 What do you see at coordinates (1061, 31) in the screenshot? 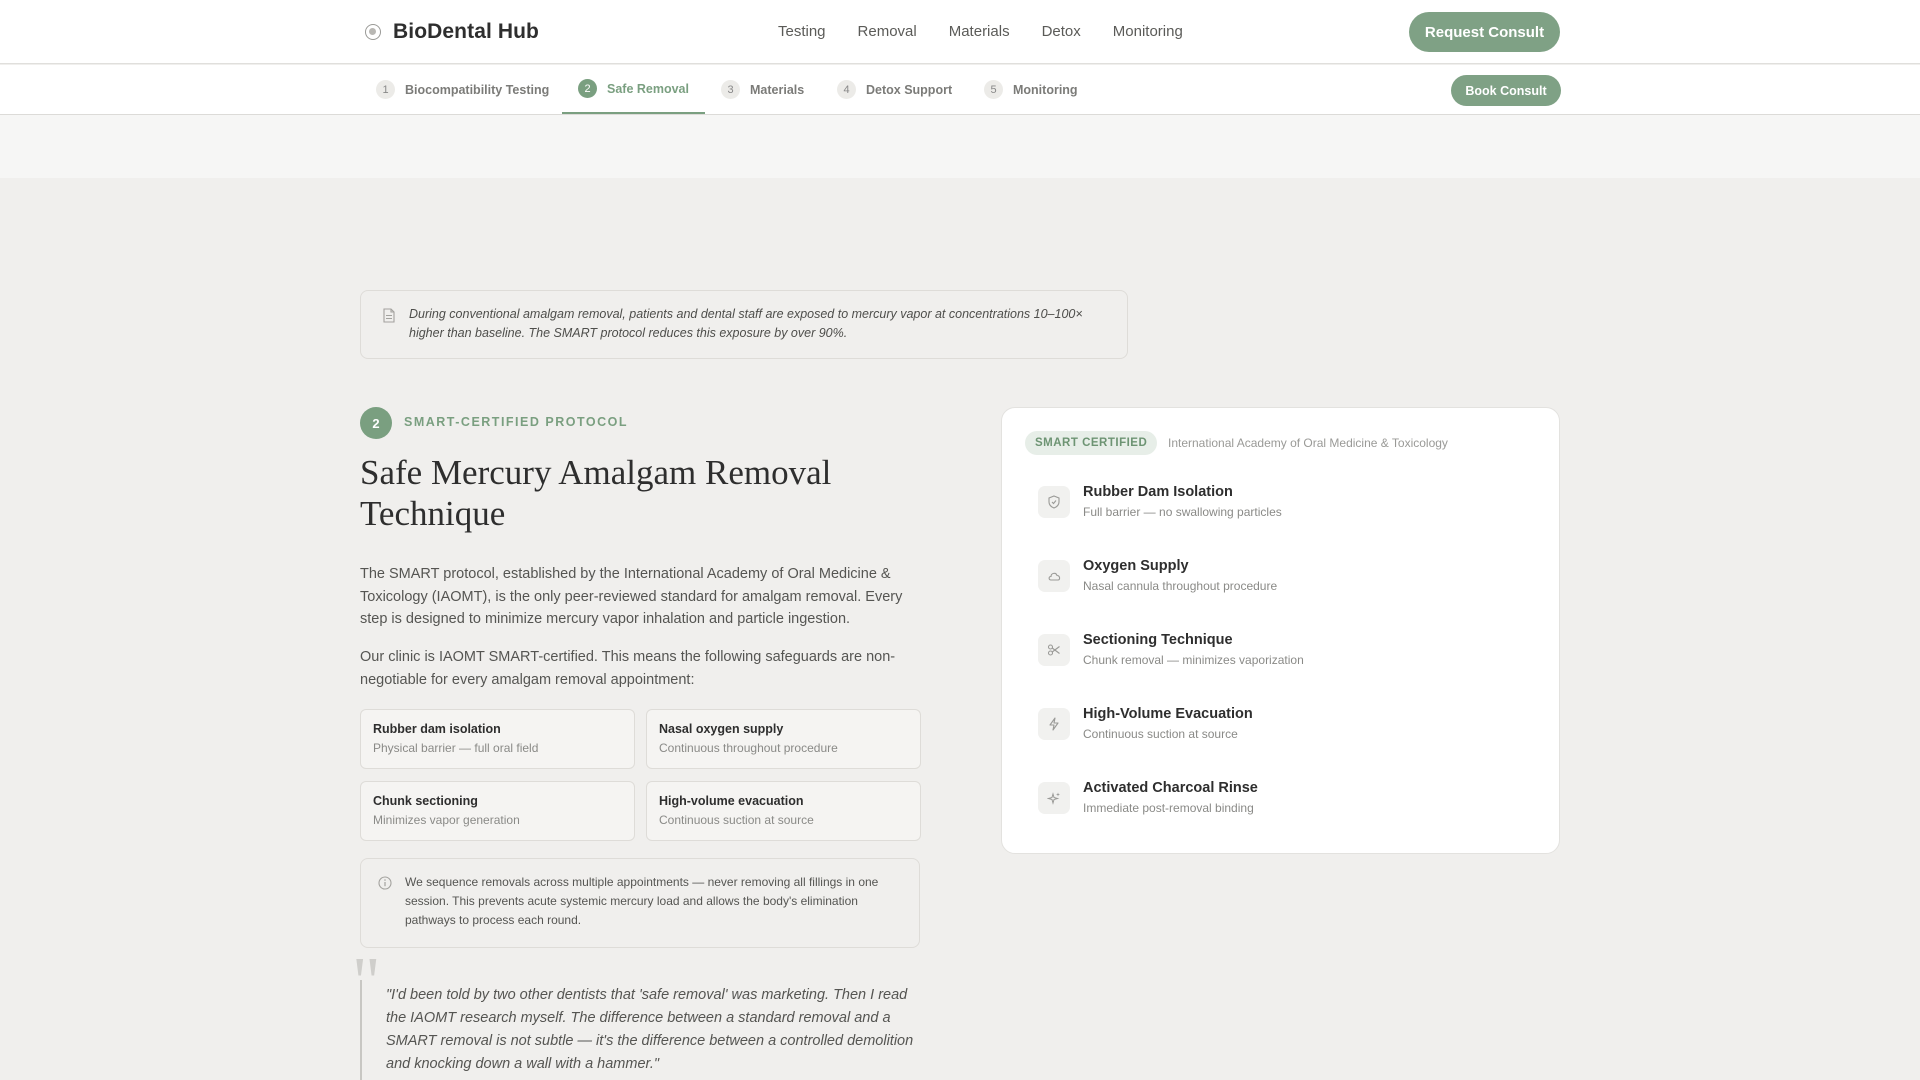
I see `nav-link-detox: Detox` at bounding box center [1061, 31].